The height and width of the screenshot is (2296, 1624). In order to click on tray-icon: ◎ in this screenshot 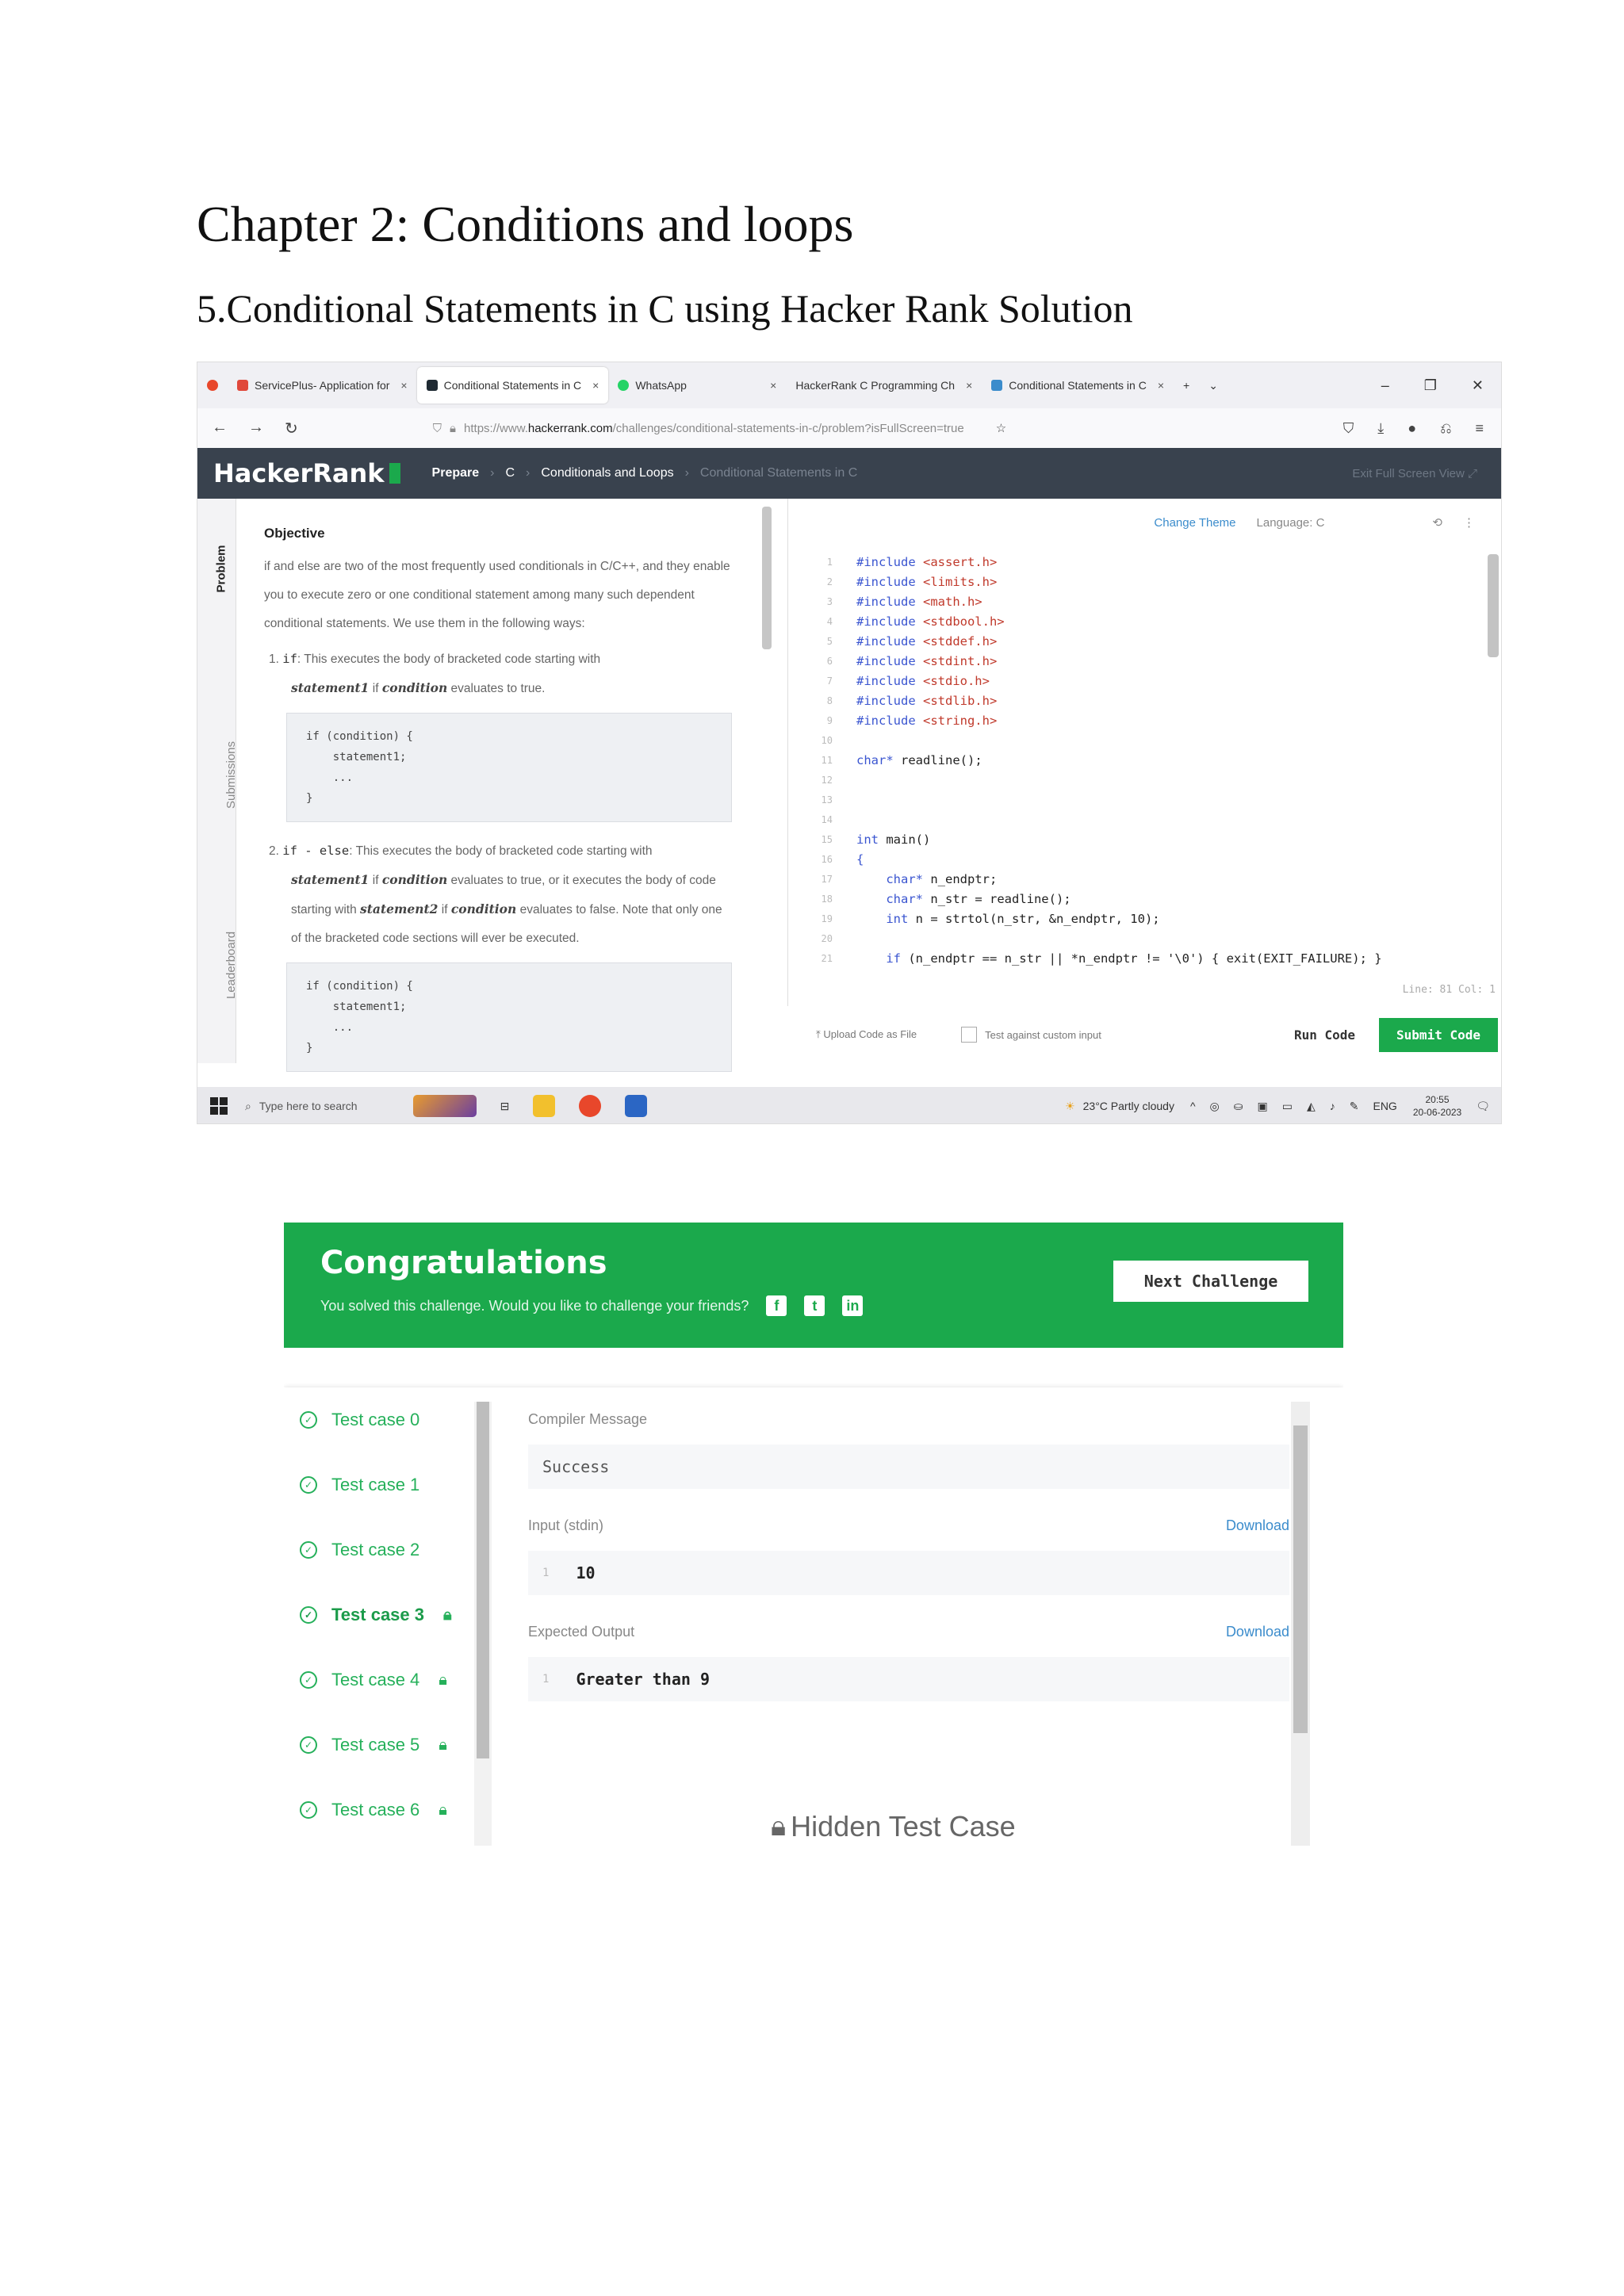, I will do `click(1215, 1107)`.